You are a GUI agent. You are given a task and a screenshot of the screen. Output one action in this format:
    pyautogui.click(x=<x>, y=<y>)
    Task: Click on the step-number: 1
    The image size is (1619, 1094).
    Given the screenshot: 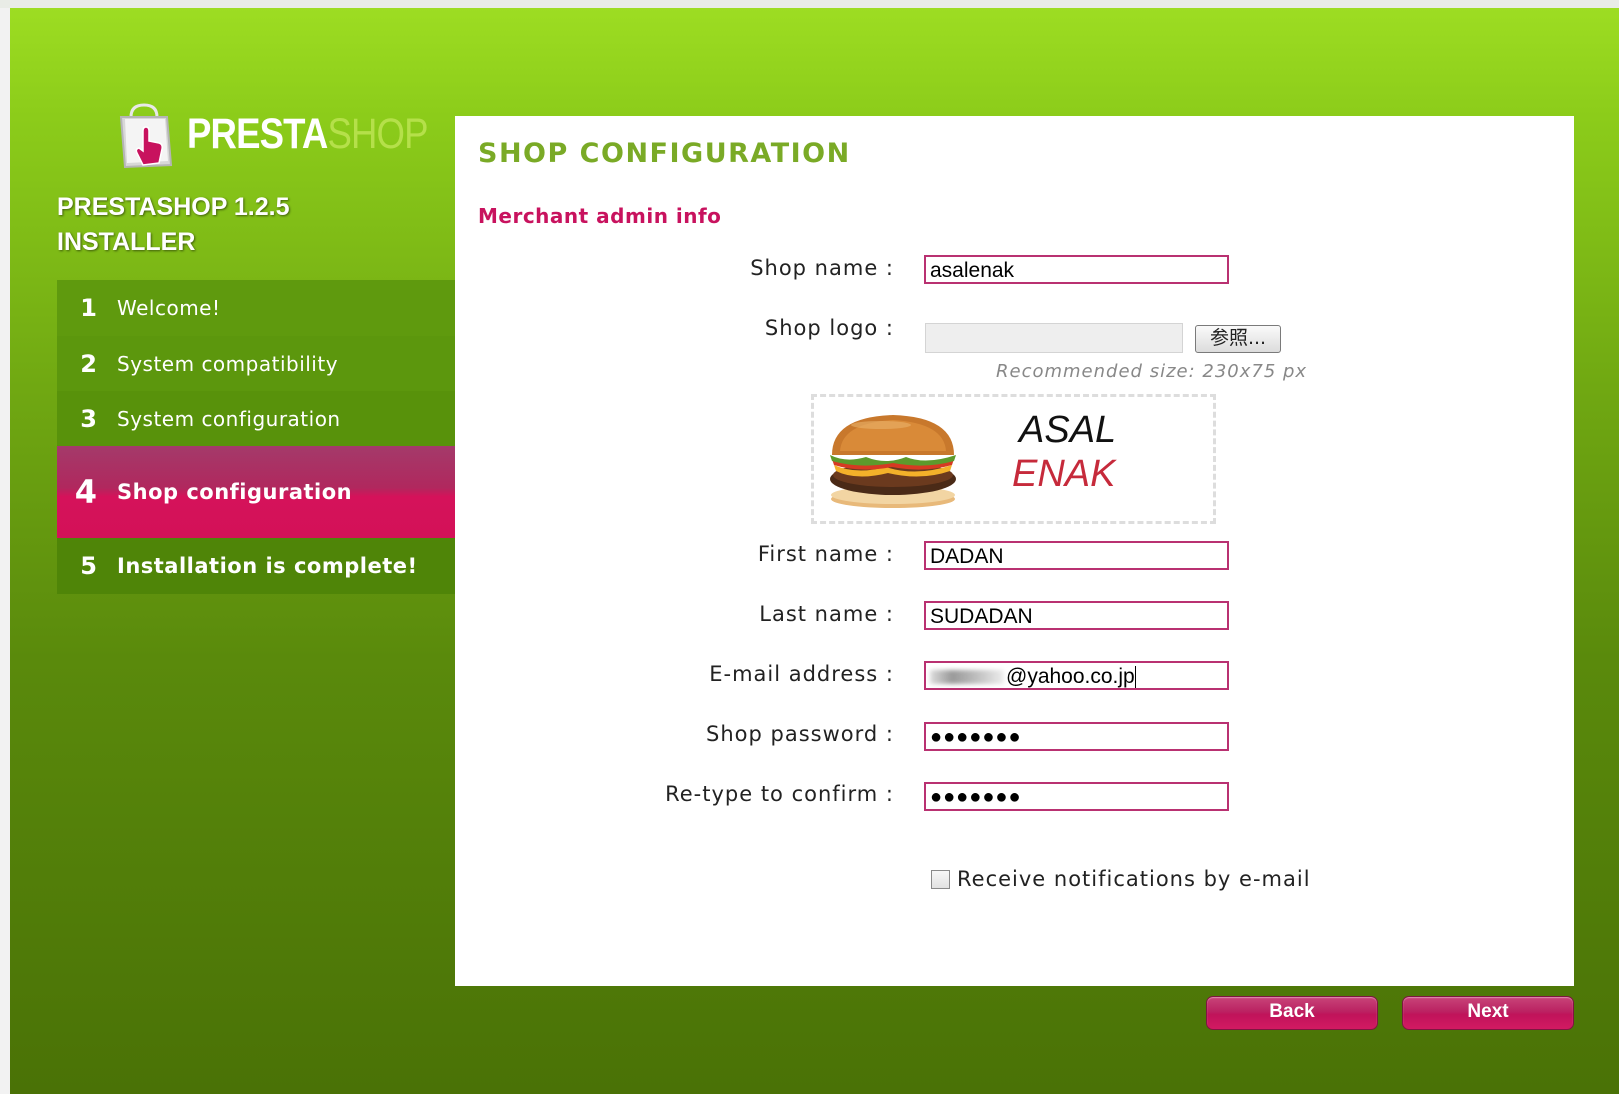 What is the action you would take?
    pyautogui.click(x=88, y=308)
    